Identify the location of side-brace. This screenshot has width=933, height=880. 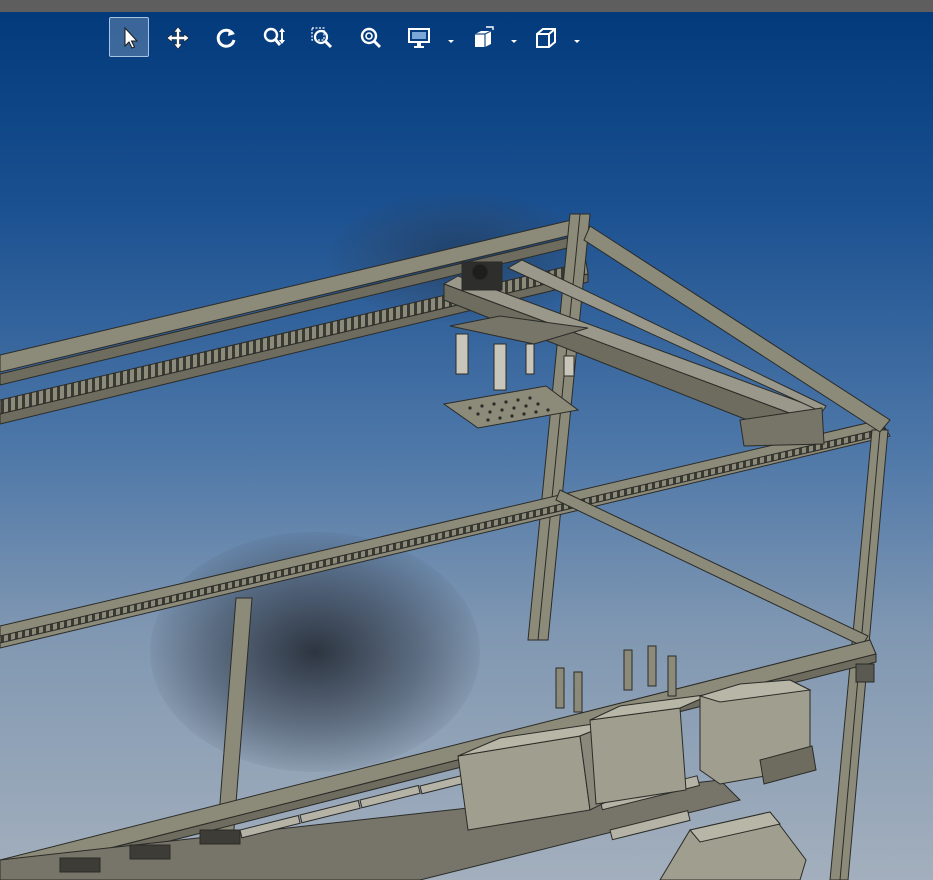
(712, 568).